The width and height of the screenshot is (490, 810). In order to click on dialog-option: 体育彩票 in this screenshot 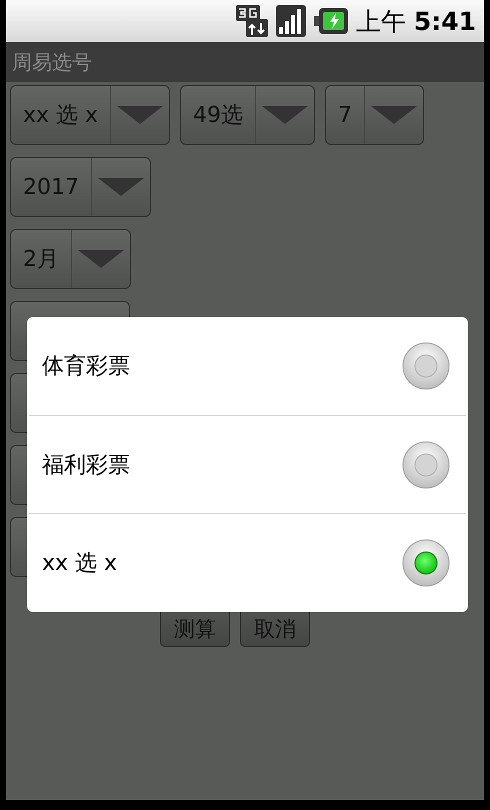, I will do `click(247, 366)`.